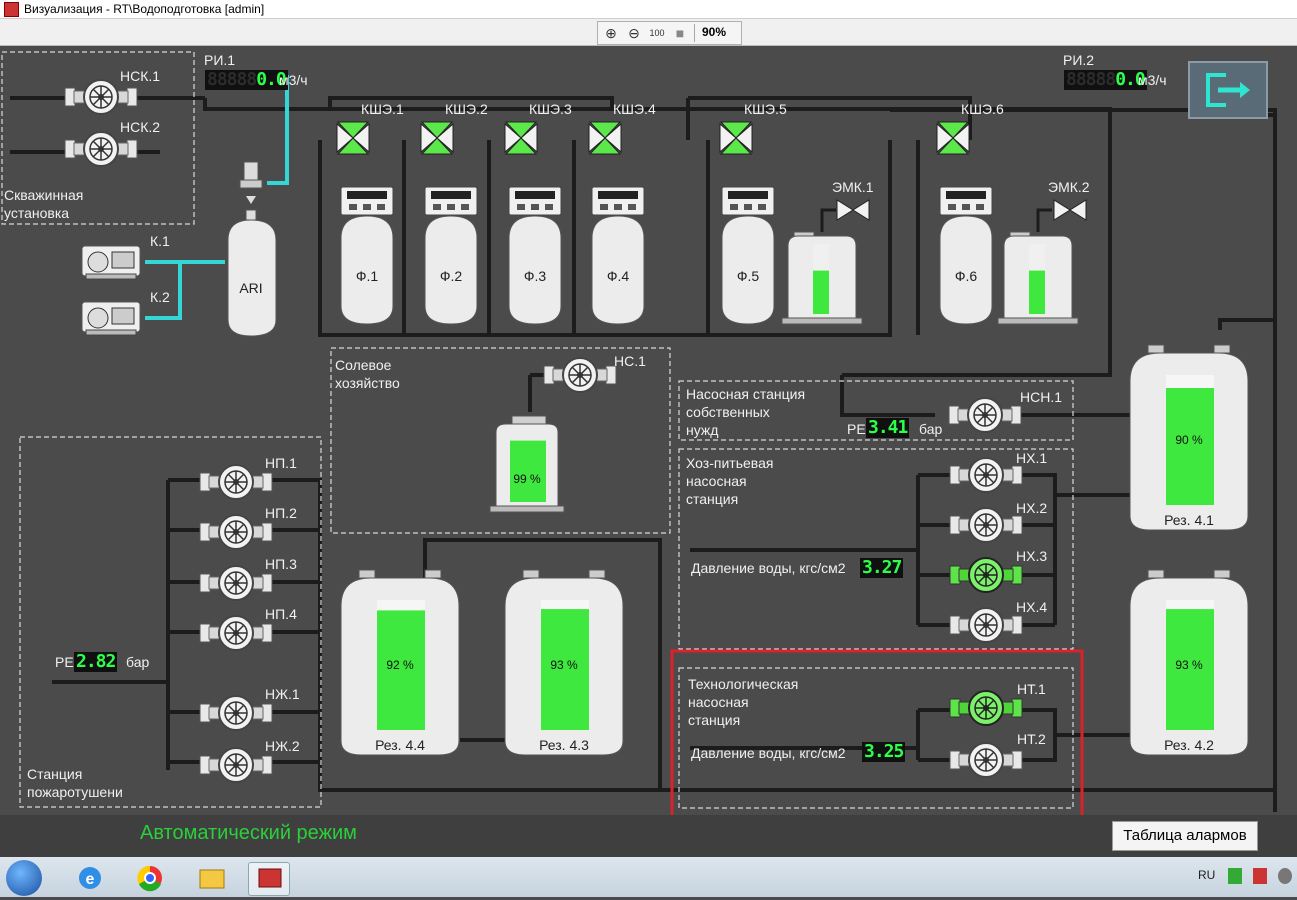 The image size is (1297, 900). I want to click on emk2-label: ЭМК.2, so click(1069, 187).